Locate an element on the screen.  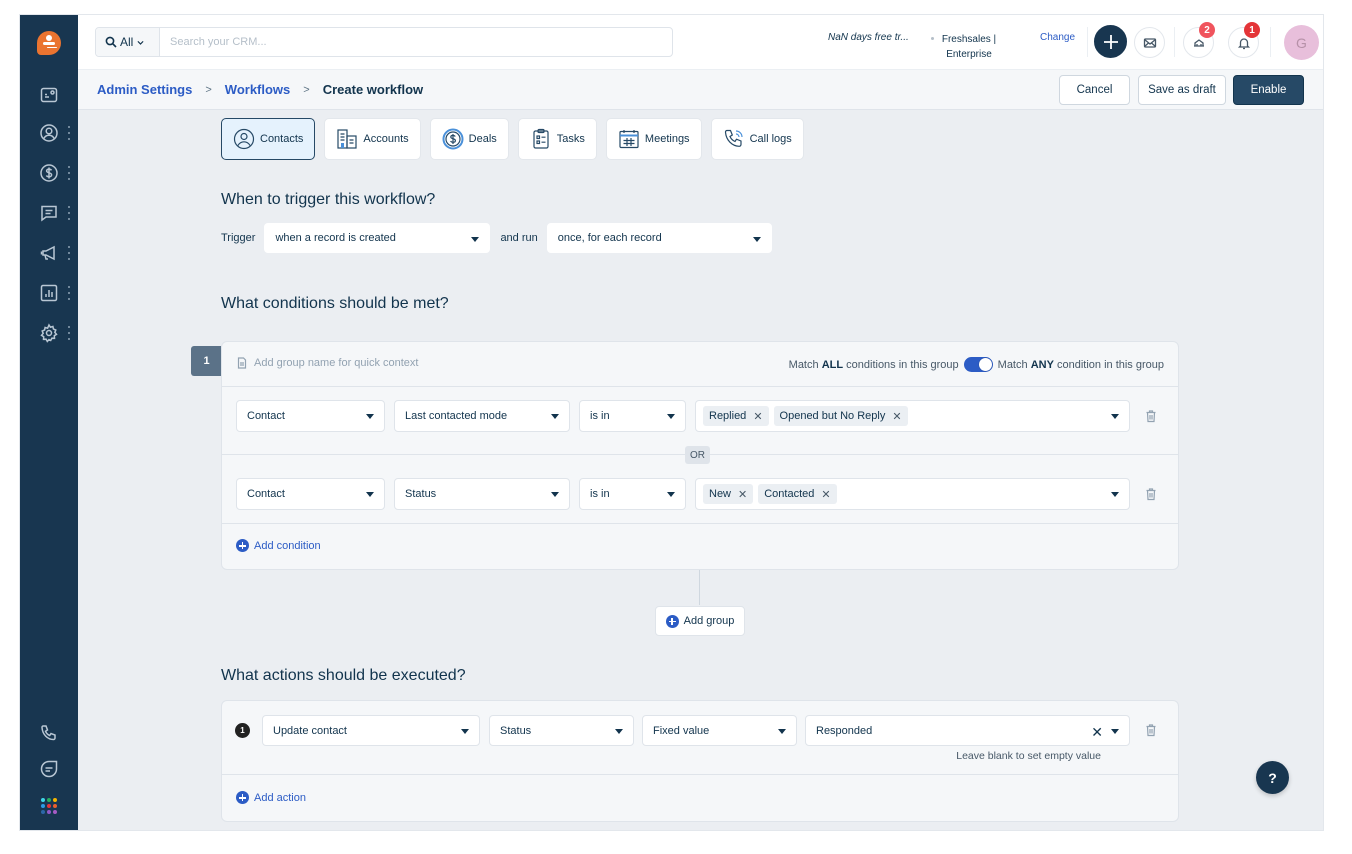
bullhorn-icon is located at coordinates (1198, 42).